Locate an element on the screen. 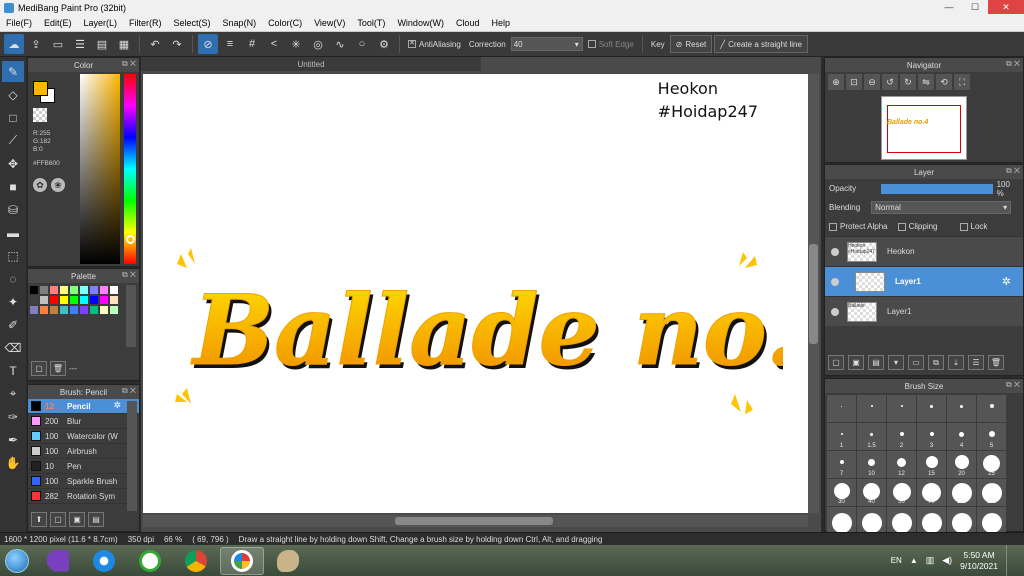 Image resolution: width=1024 pixels, height=576 pixels. text-tool-icon: T is located at coordinates (13, 370).